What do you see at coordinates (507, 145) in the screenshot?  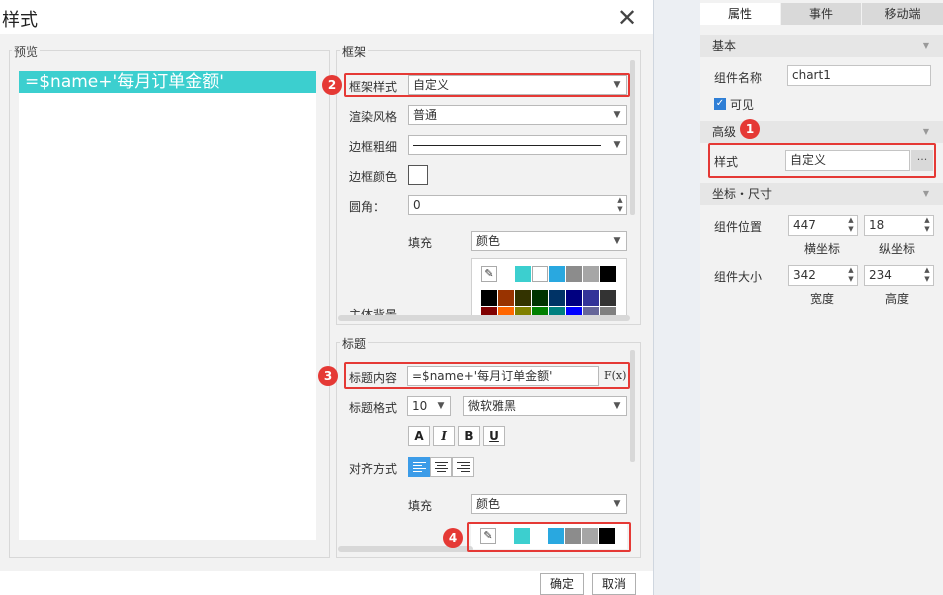 I see `border-line-preview` at bounding box center [507, 145].